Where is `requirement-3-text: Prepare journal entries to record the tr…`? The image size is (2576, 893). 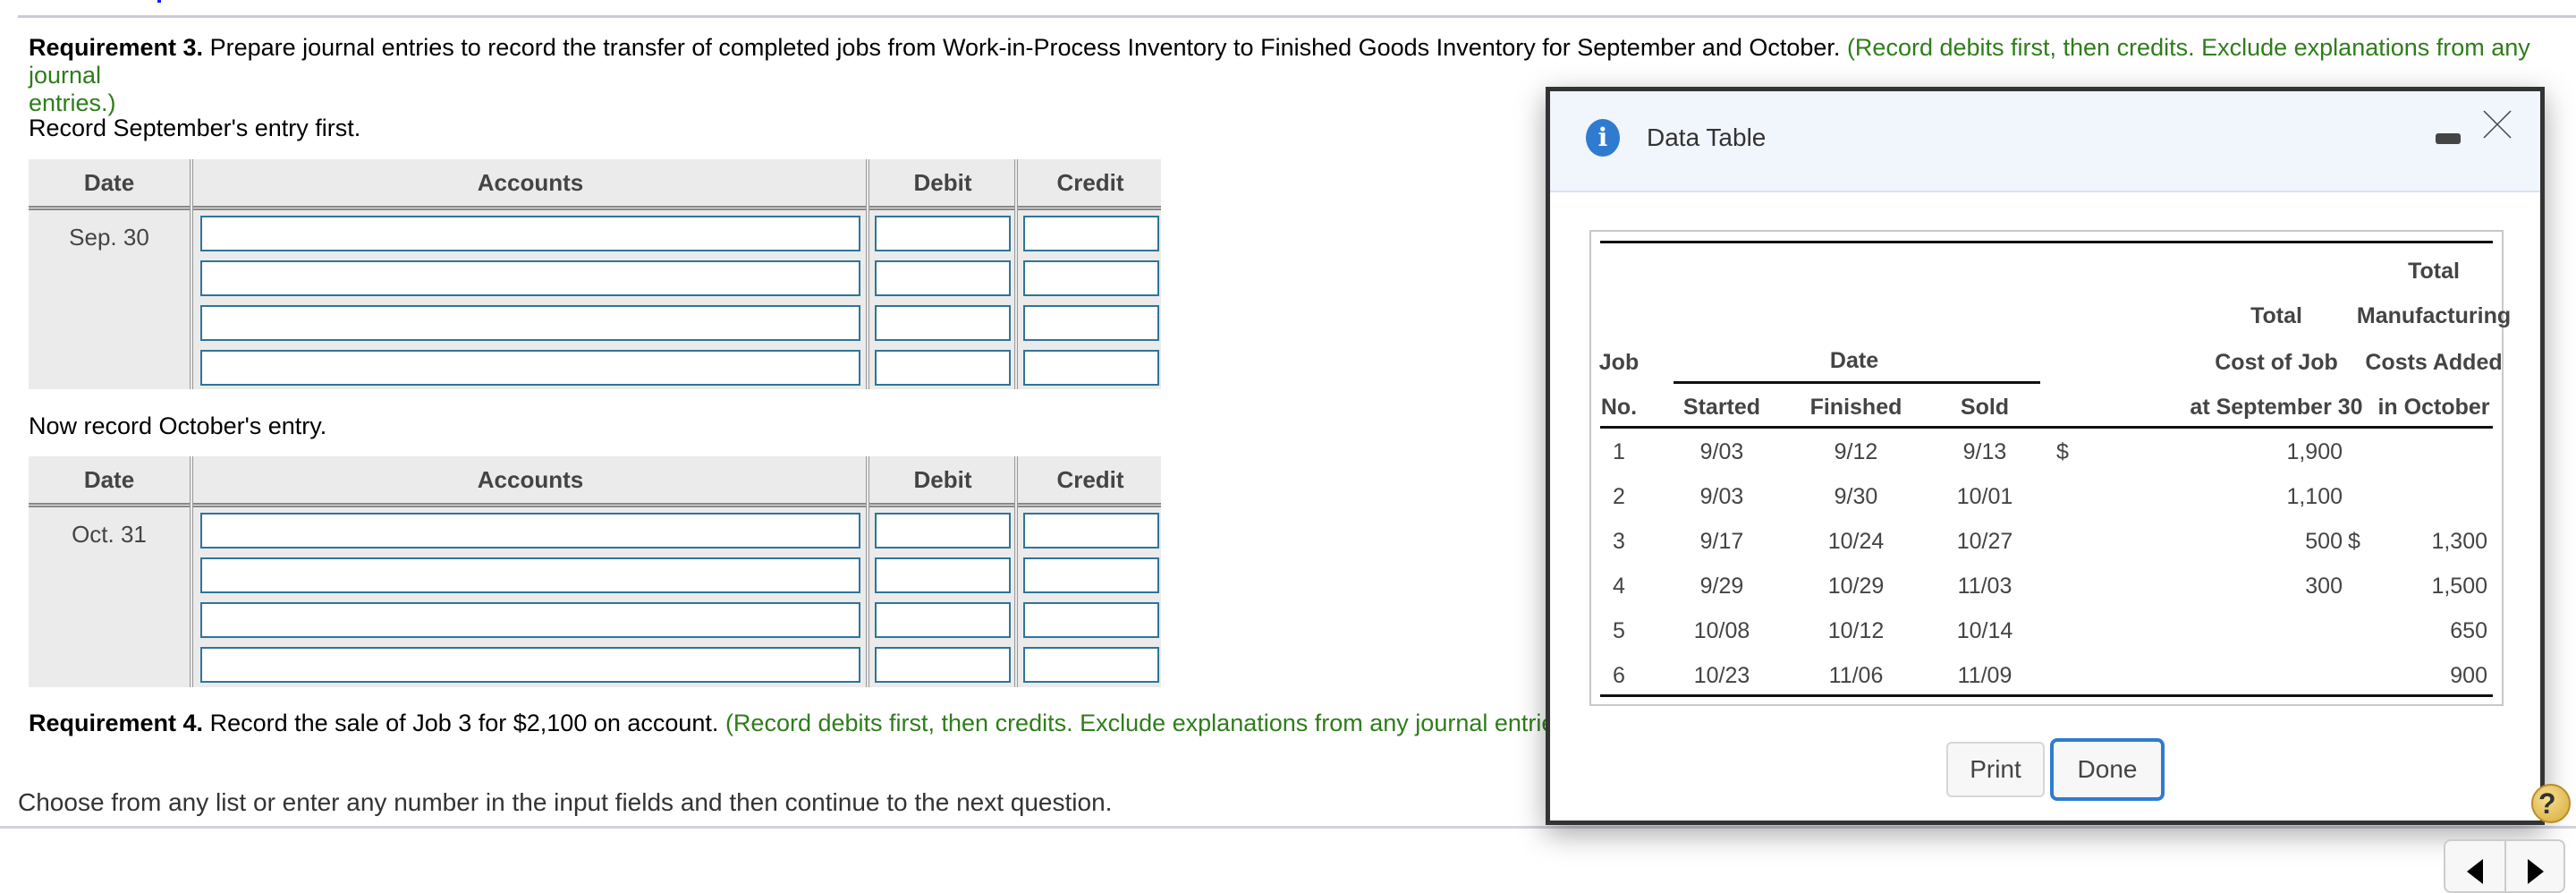 requirement-3-text: Prepare journal entries to record the tr… is located at coordinates (1022, 47).